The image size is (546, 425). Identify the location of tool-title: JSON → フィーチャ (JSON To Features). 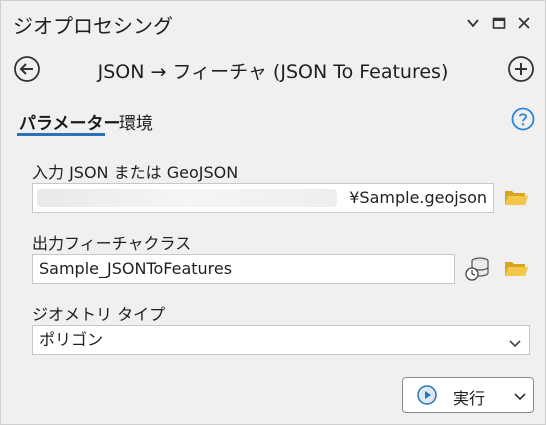
(273, 72).